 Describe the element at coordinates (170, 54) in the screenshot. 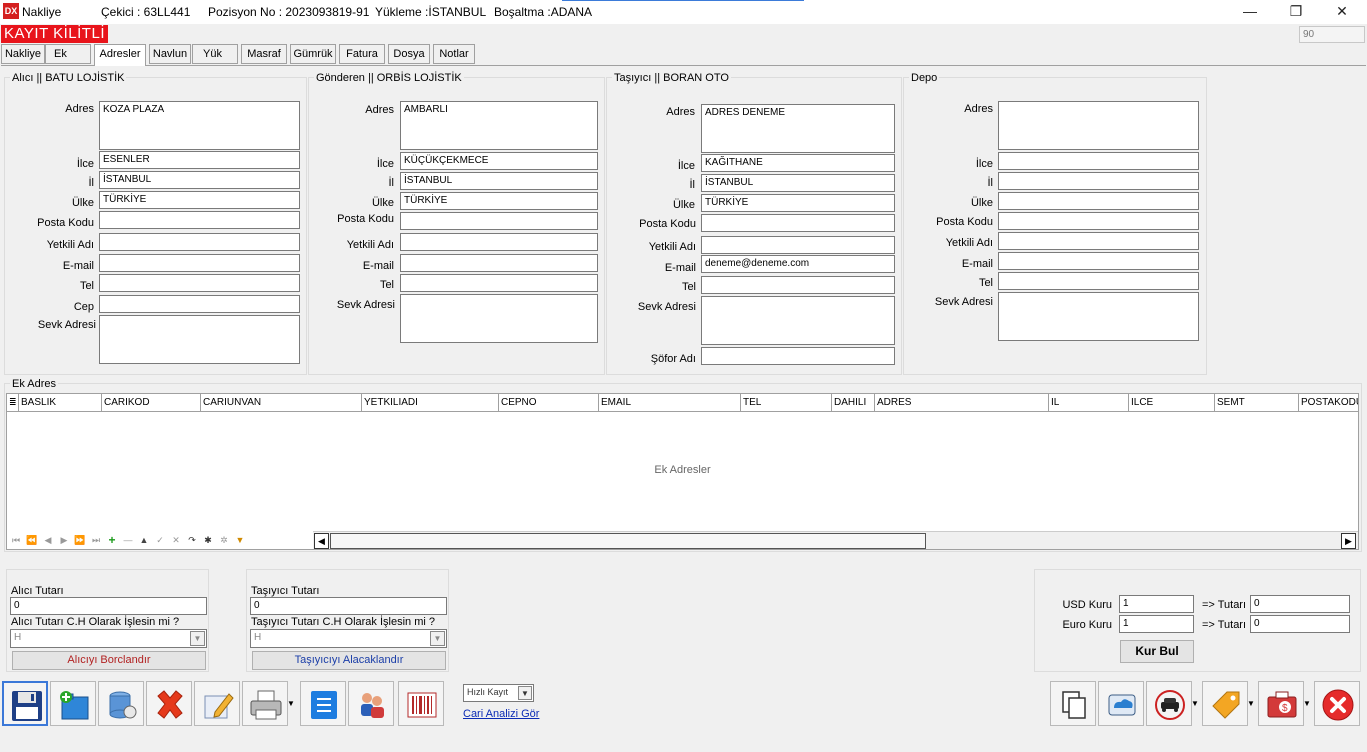

I see `tab-navlun: Navlun` at that location.